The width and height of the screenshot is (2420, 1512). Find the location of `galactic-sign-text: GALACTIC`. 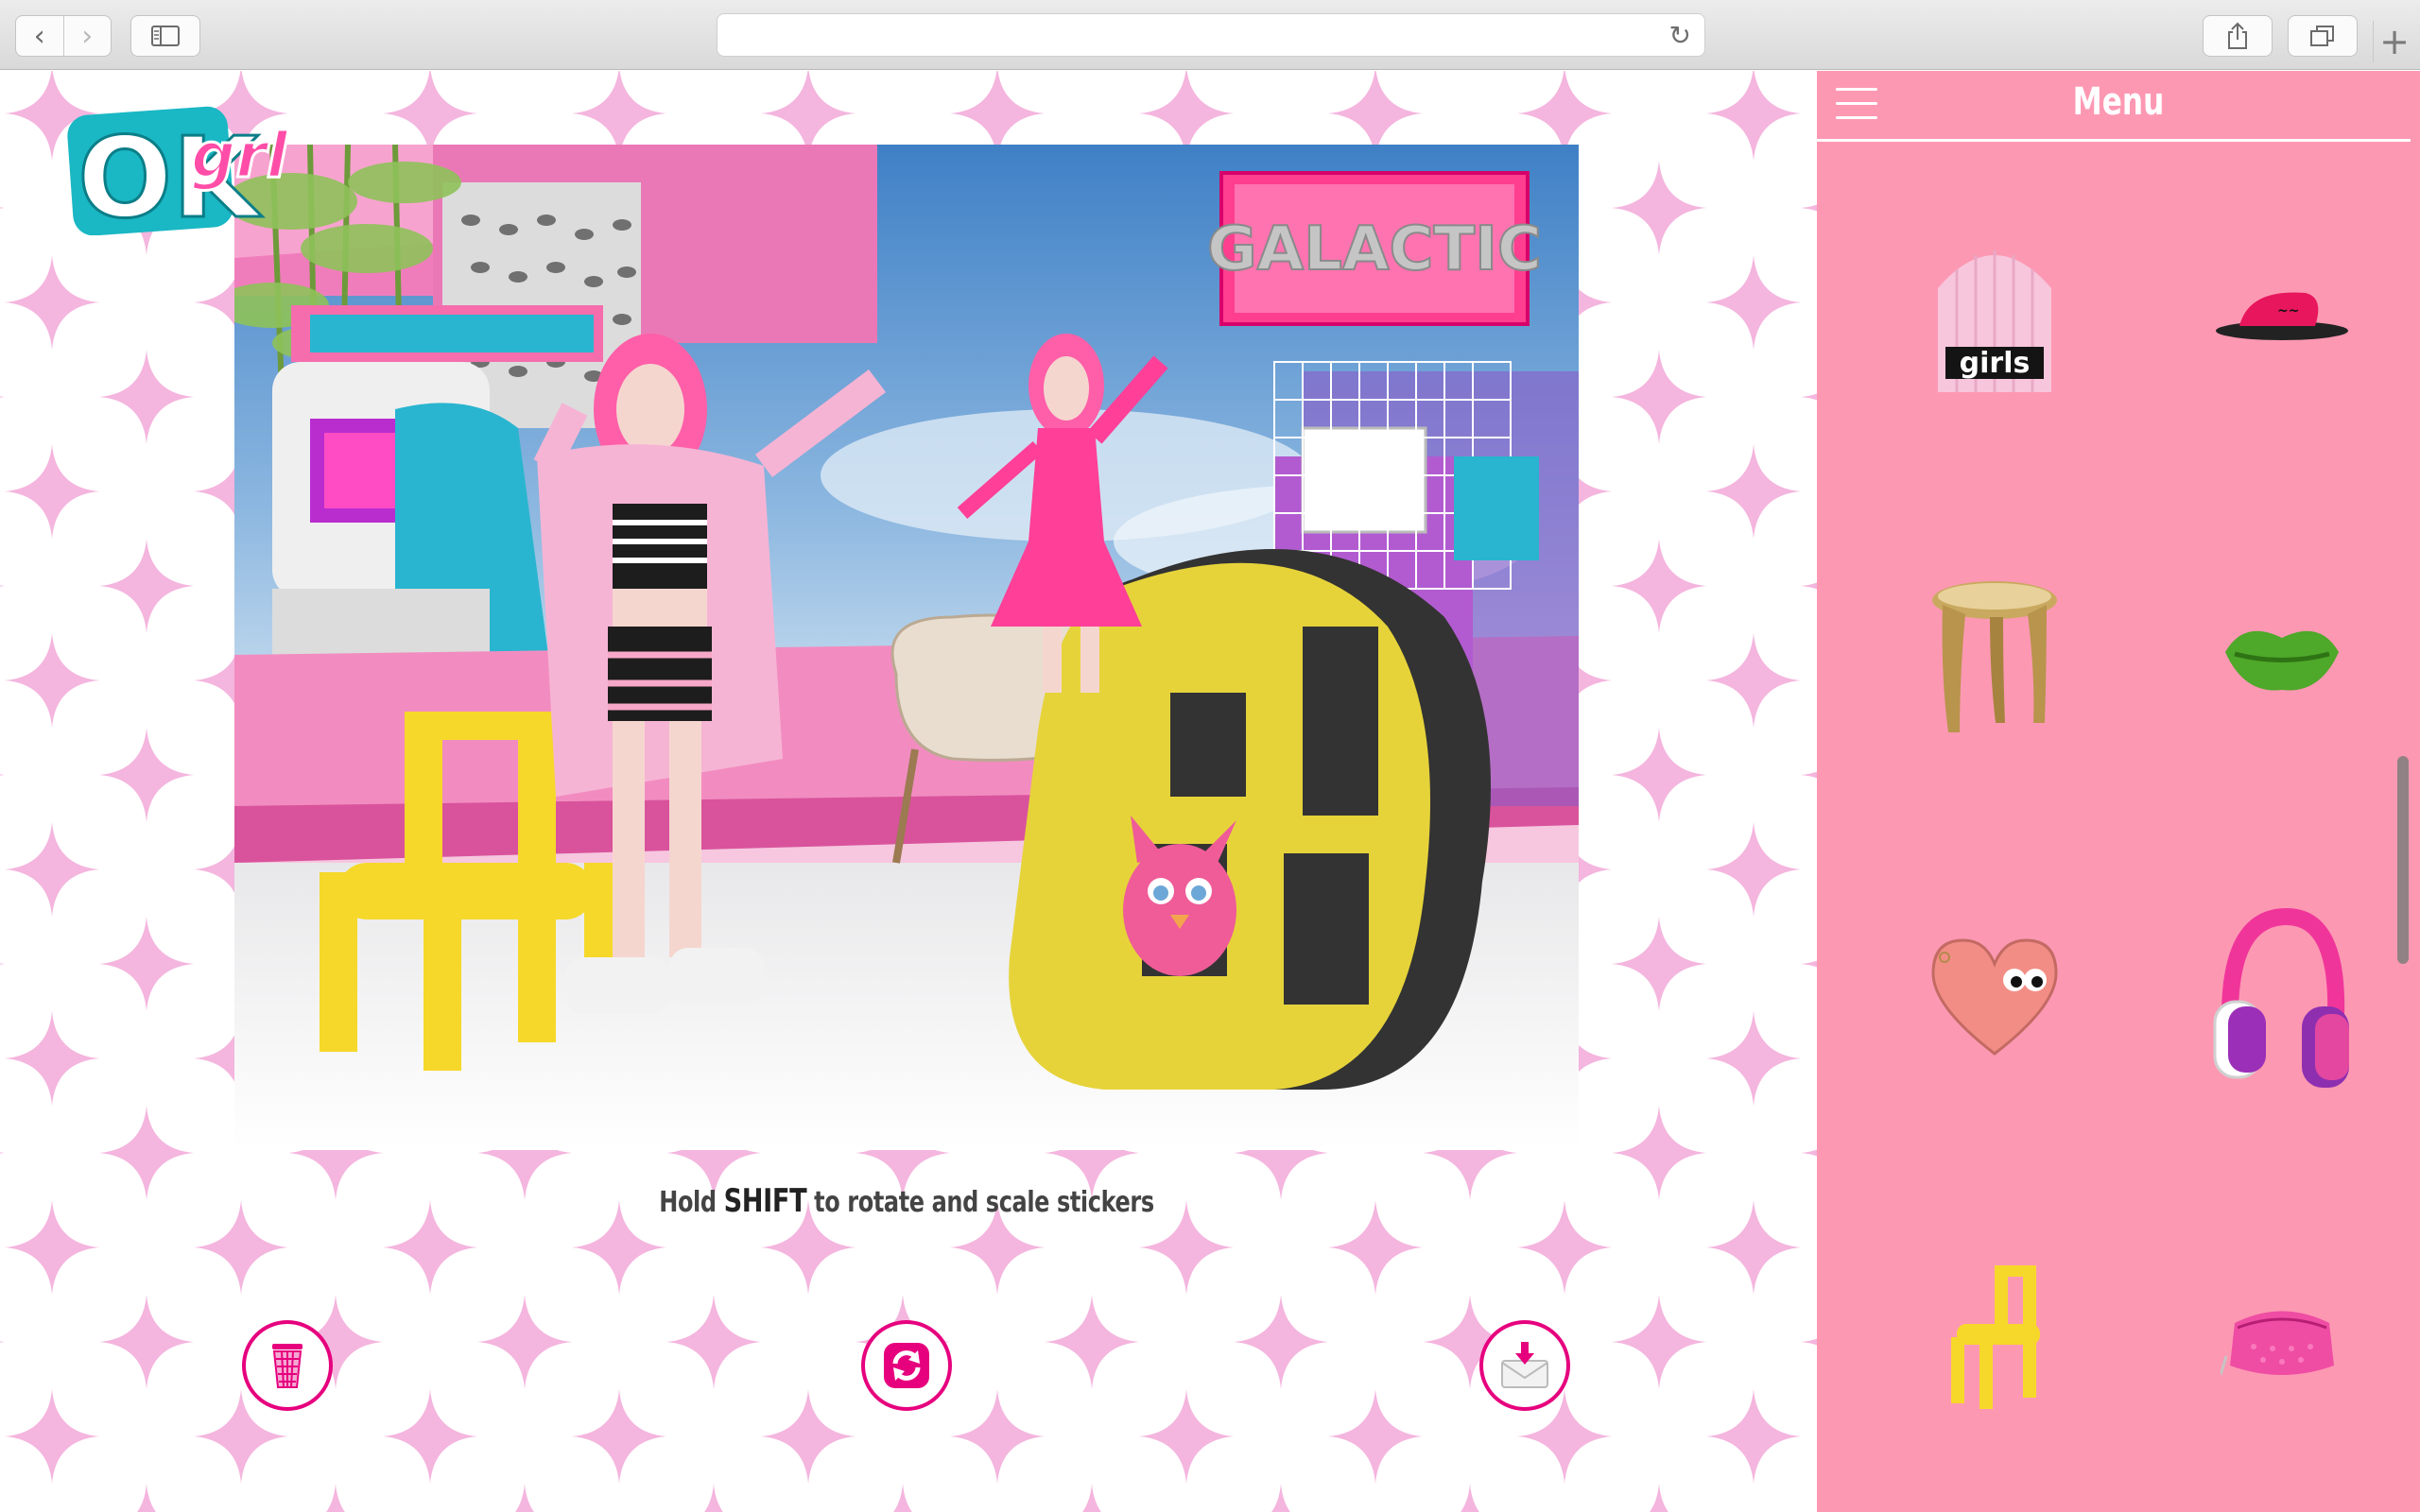

galactic-sign-text: GALACTIC is located at coordinates (1374, 249).